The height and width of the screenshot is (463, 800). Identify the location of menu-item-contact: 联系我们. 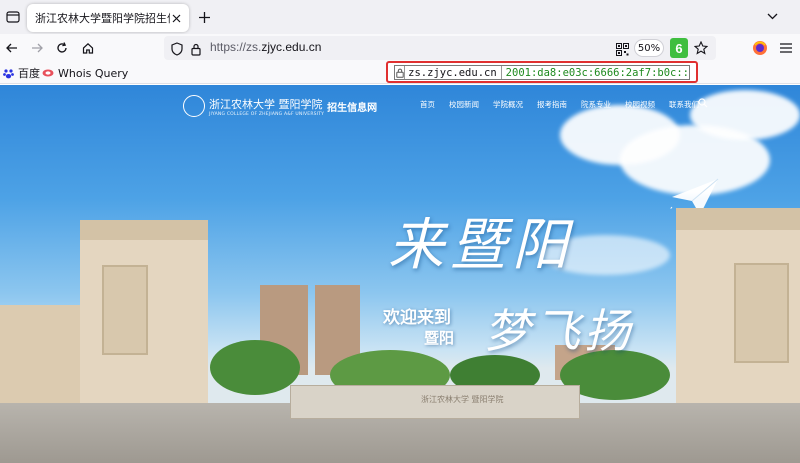
(684, 104).